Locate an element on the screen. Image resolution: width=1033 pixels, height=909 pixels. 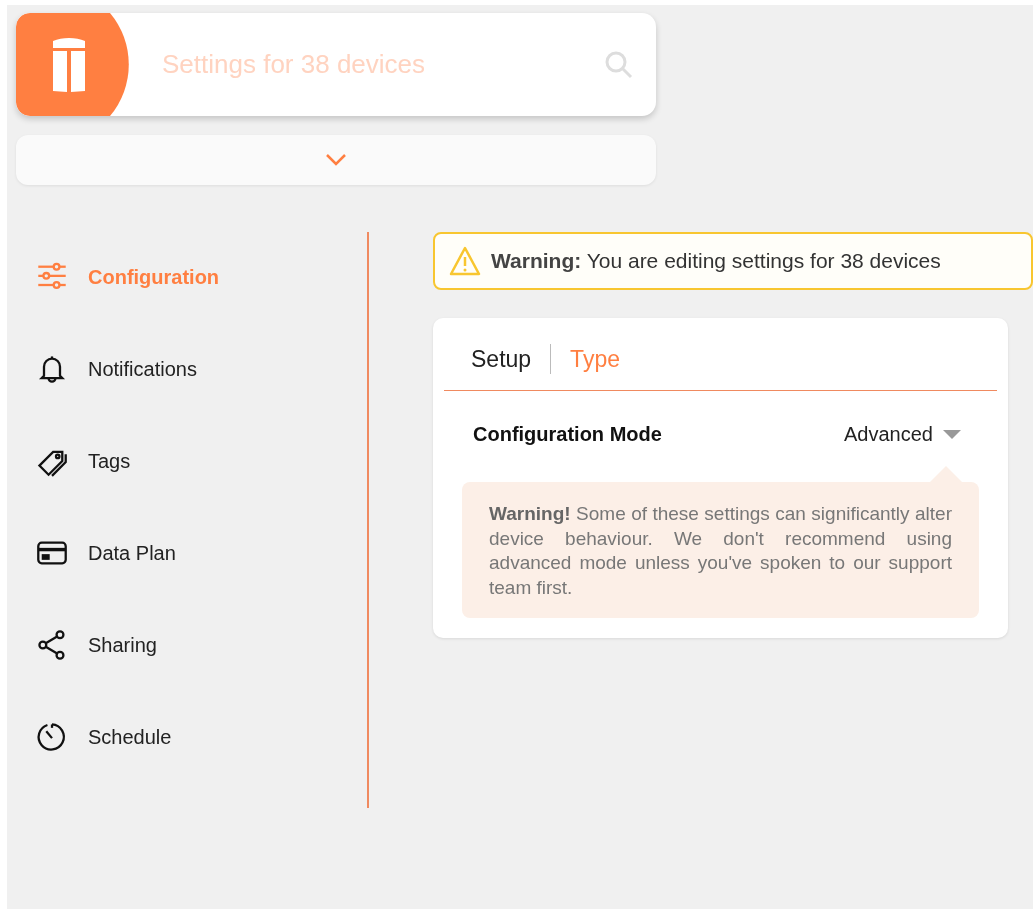
sidebar-item: Schedule is located at coordinates (201, 737).